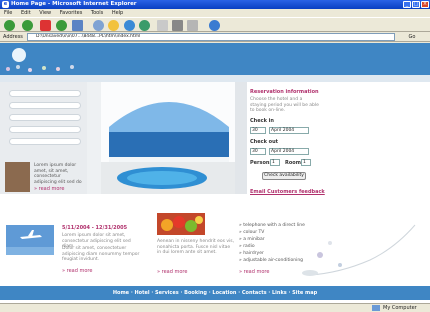 This screenshot has height=312, width=430. I want to click on features-read-more-link: » read more, so click(254, 272).